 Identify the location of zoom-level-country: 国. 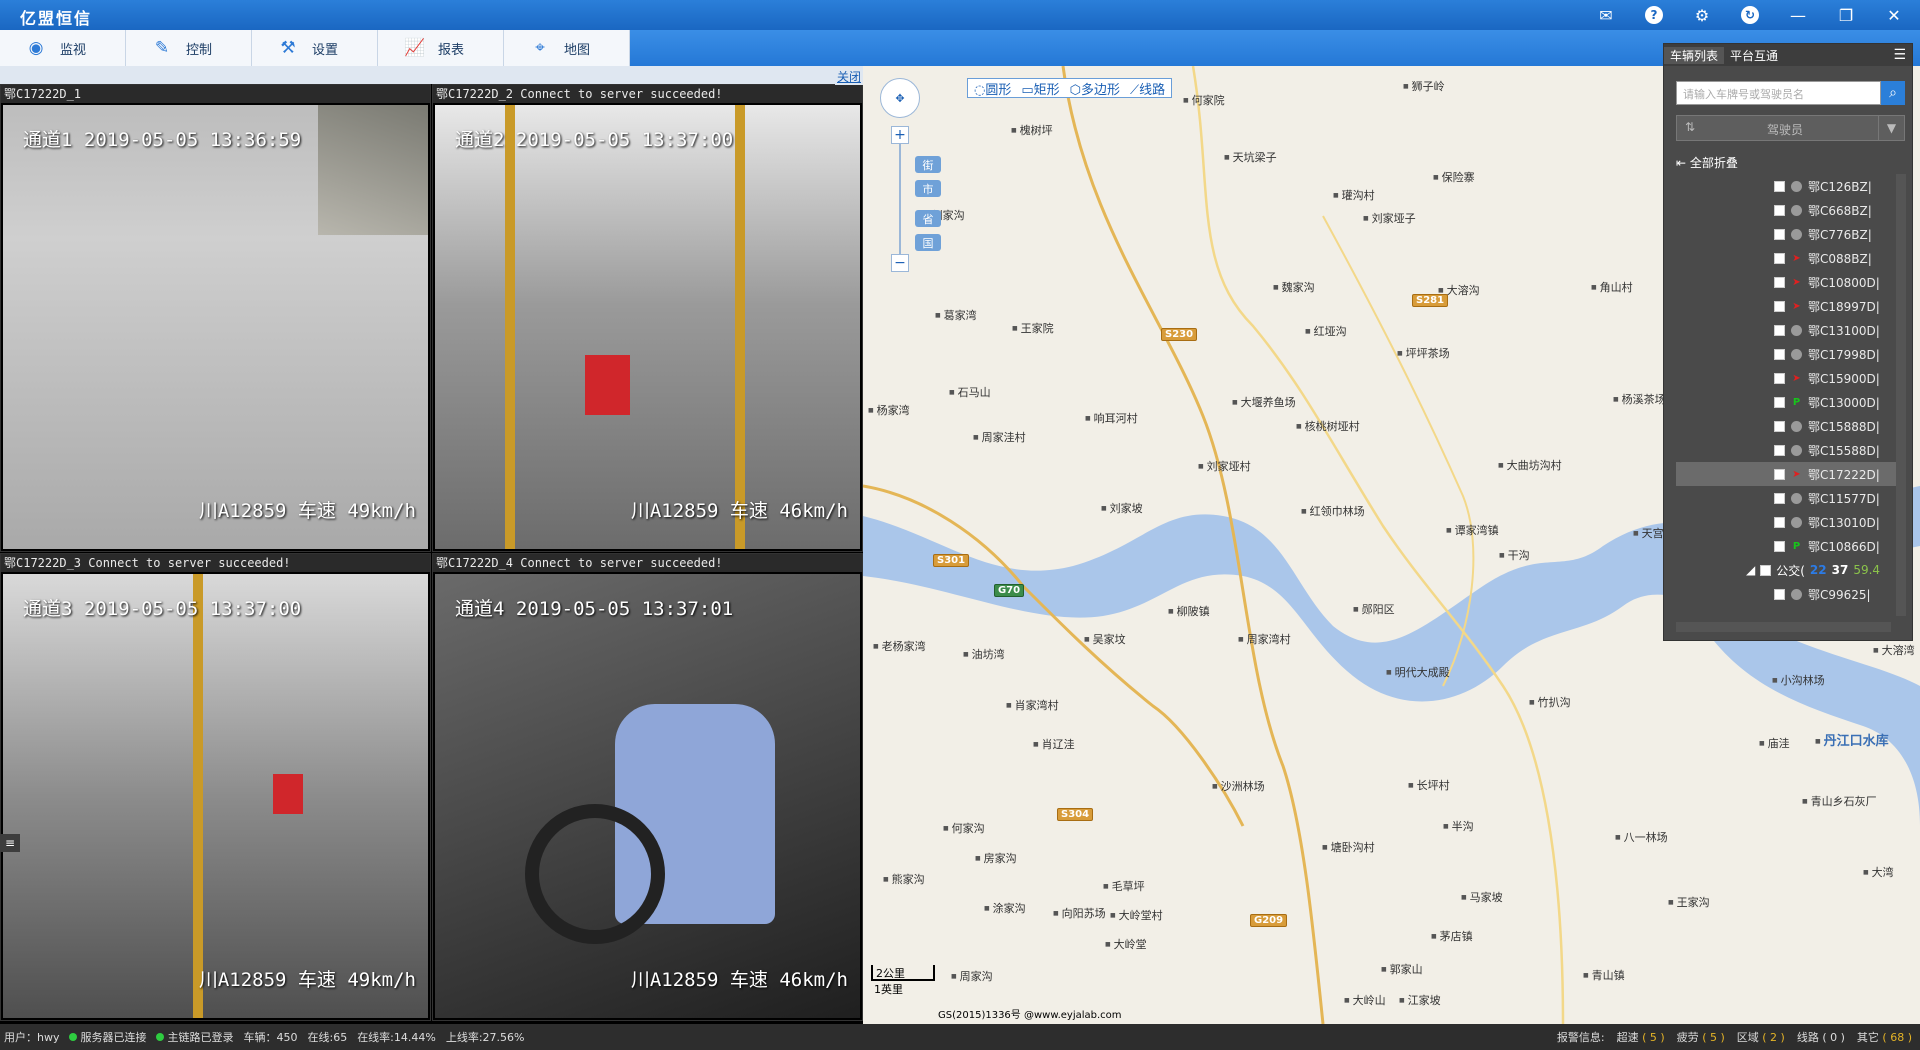
(928, 242).